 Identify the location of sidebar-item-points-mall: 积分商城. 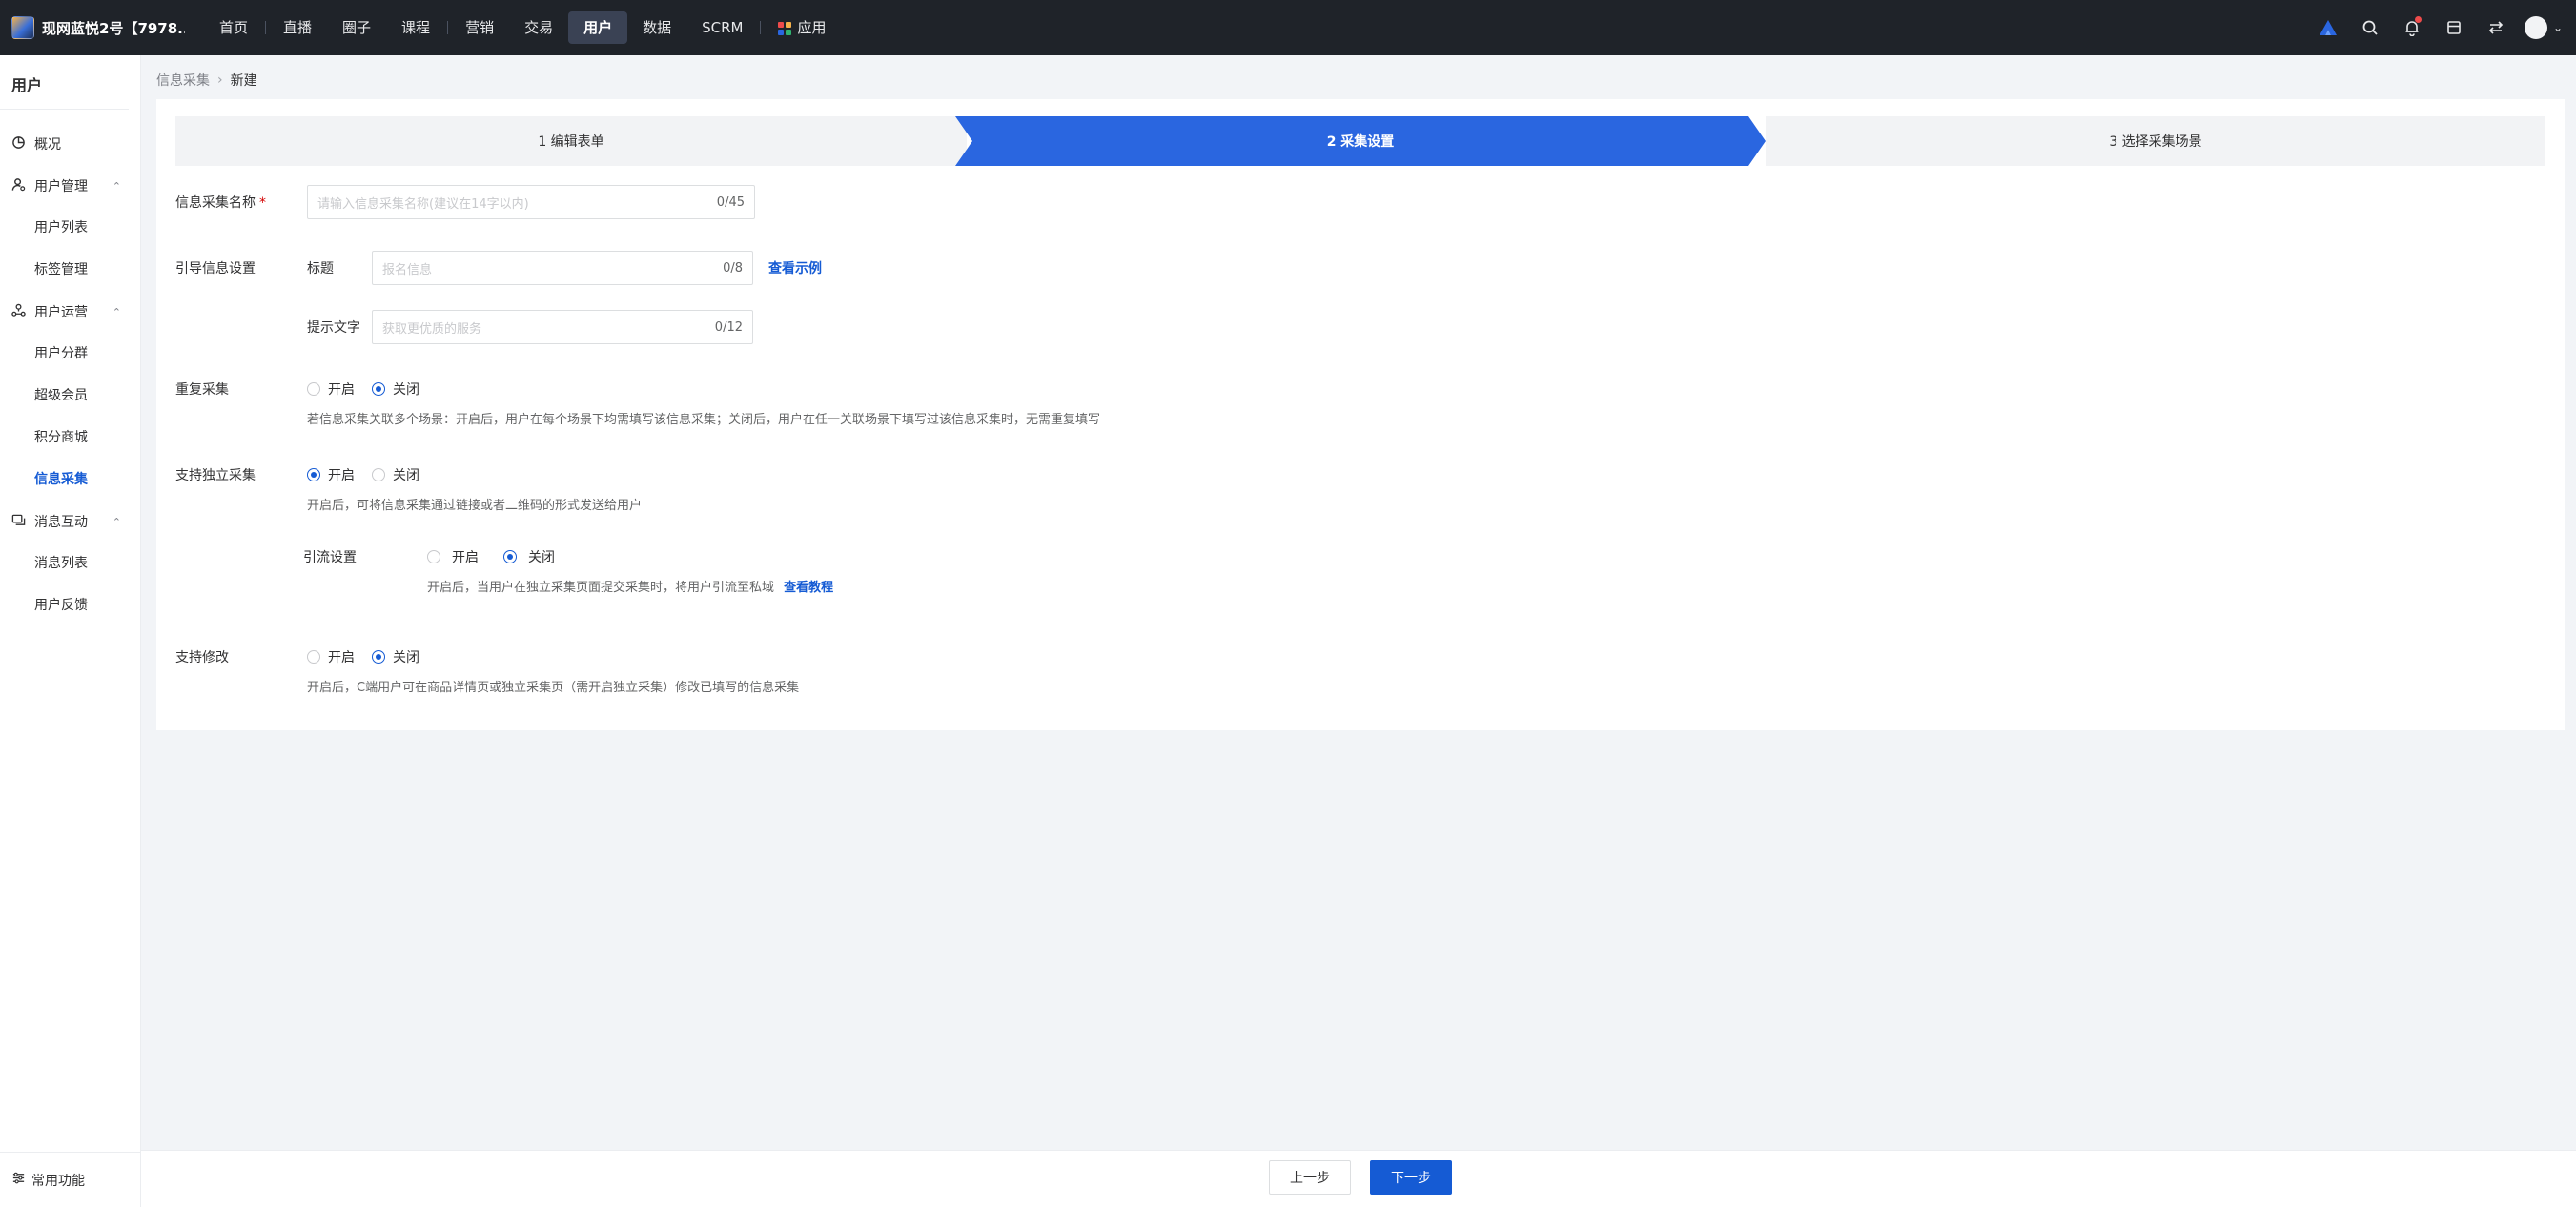
(70, 438).